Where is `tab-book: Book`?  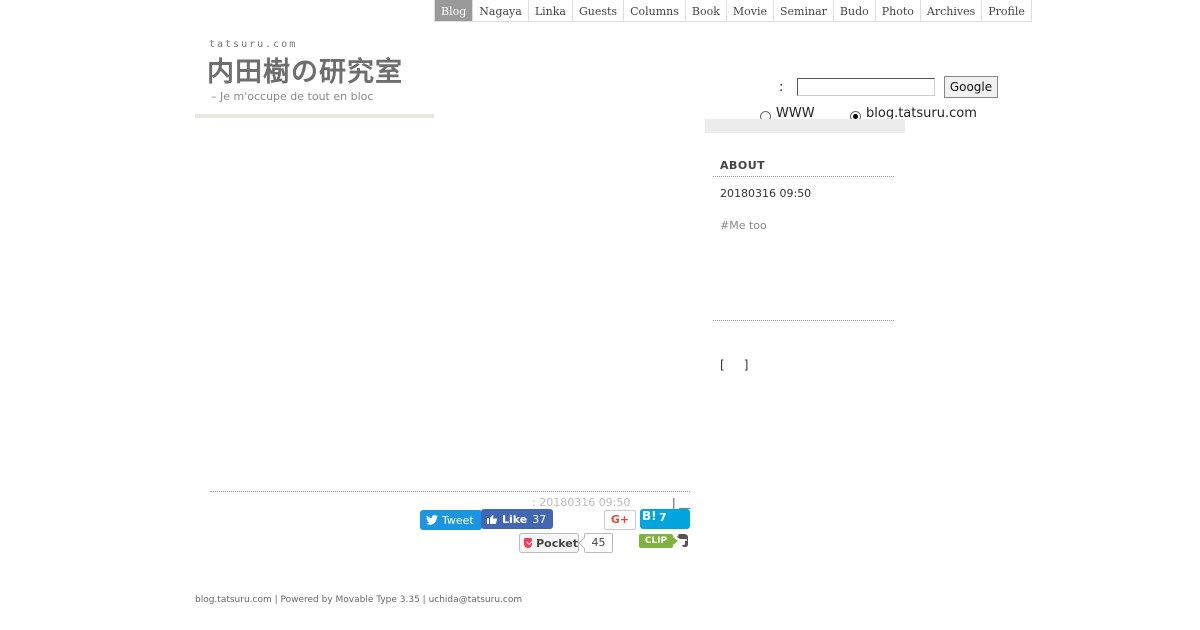 tab-book: Book is located at coordinates (705, 10).